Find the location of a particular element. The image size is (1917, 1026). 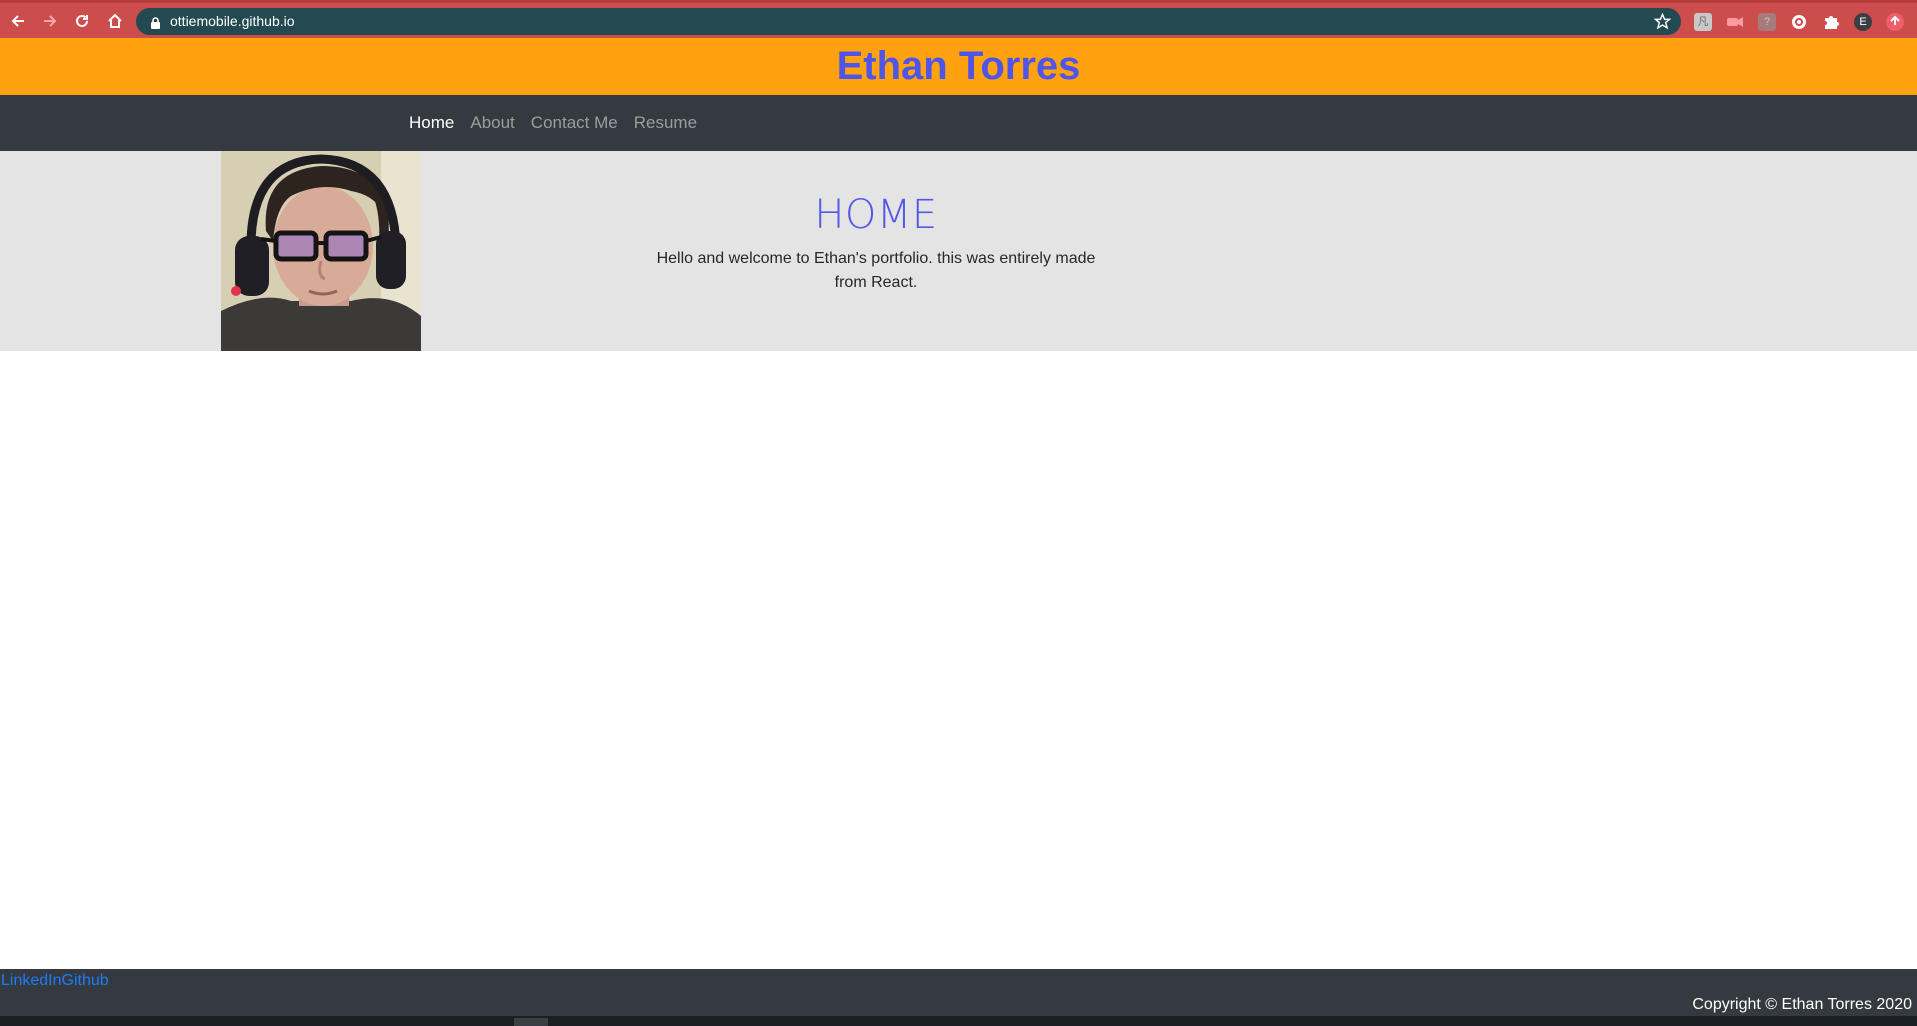

nav-item-home: Home is located at coordinates (431, 123).